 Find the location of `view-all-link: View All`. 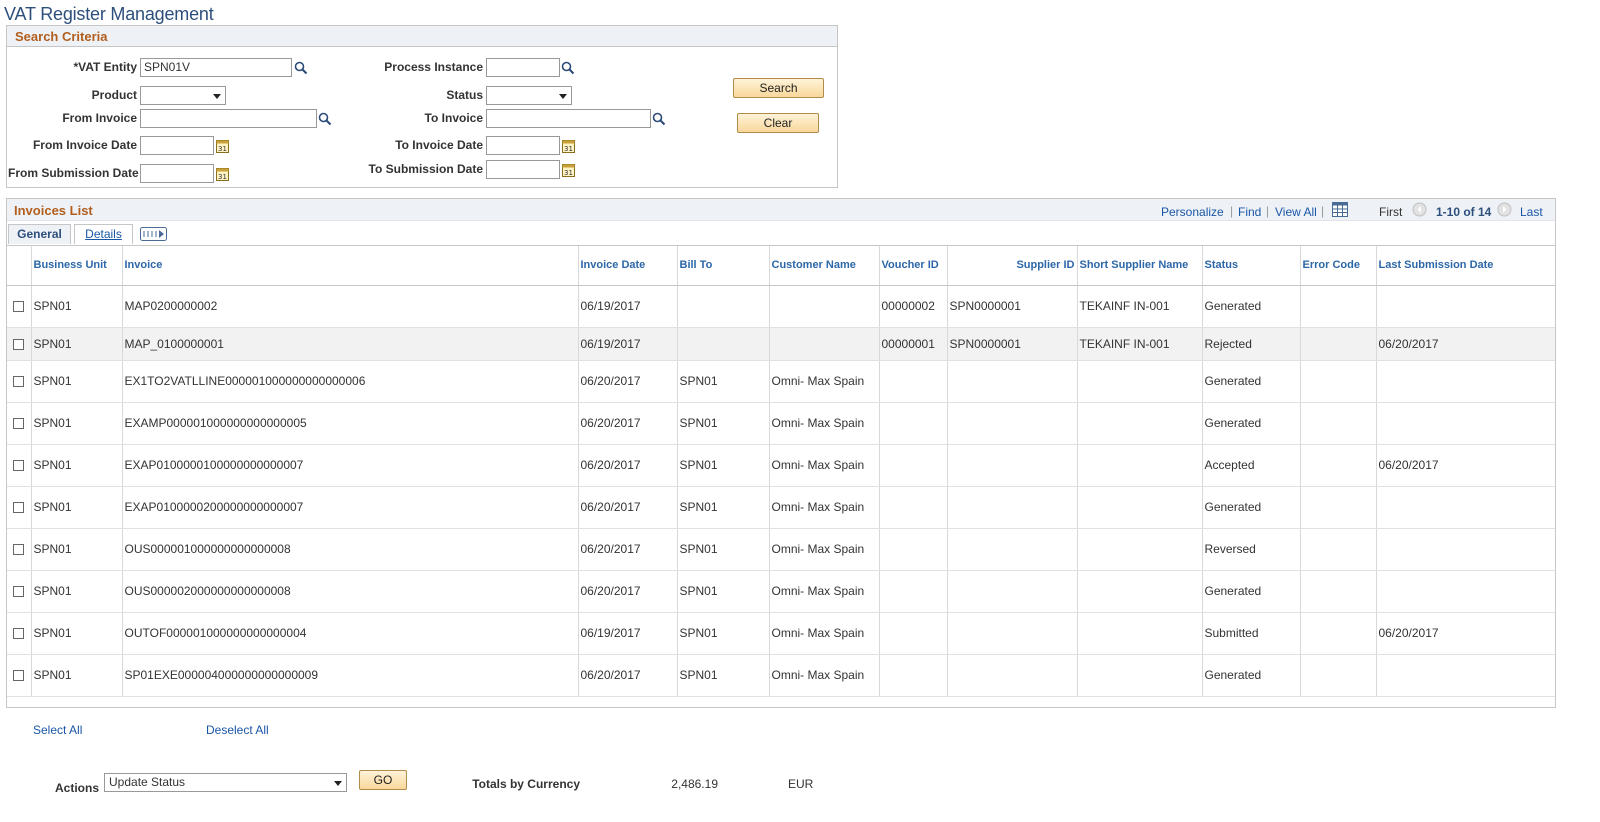

view-all-link: View All is located at coordinates (1296, 212).